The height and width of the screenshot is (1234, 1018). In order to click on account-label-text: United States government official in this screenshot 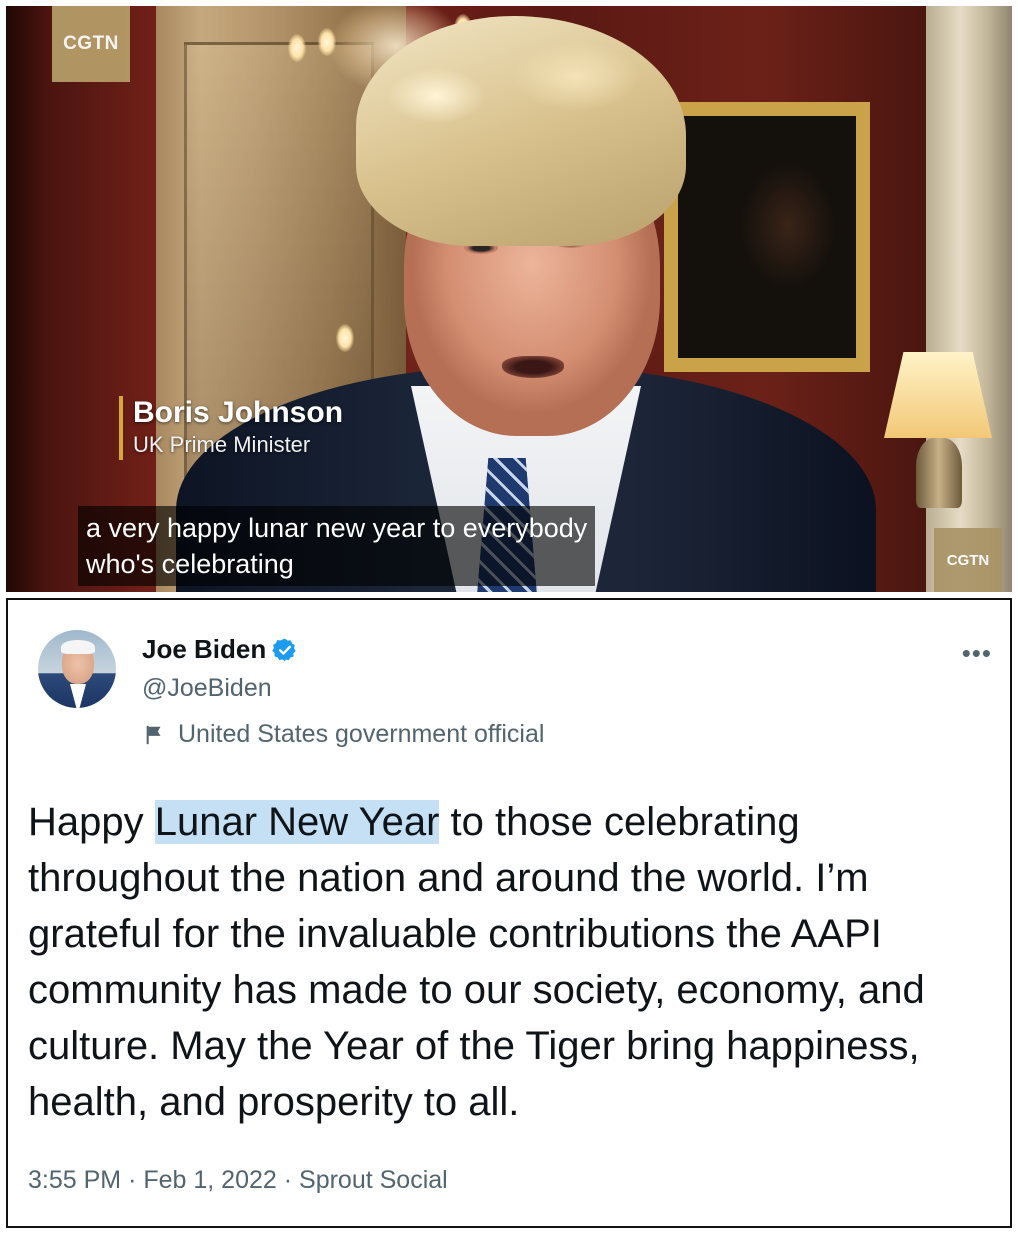, I will do `click(361, 734)`.